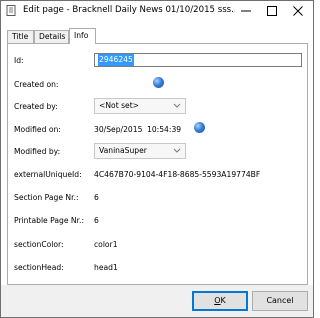  I want to click on id-field: 2946245, so click(198, 60).